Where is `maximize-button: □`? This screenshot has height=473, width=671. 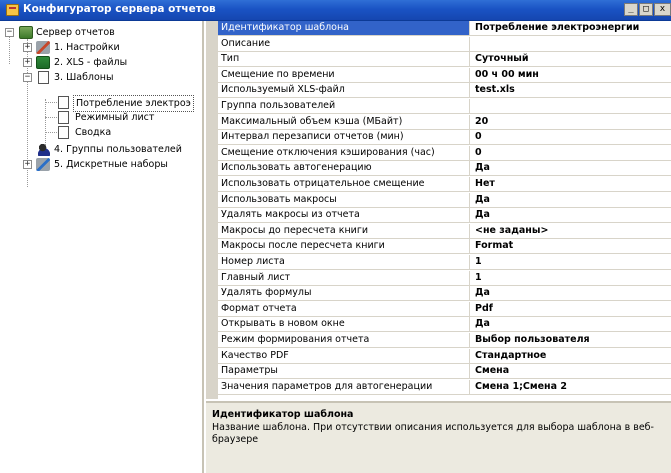
maximize-button: □ is located at coordinates (646, 9).